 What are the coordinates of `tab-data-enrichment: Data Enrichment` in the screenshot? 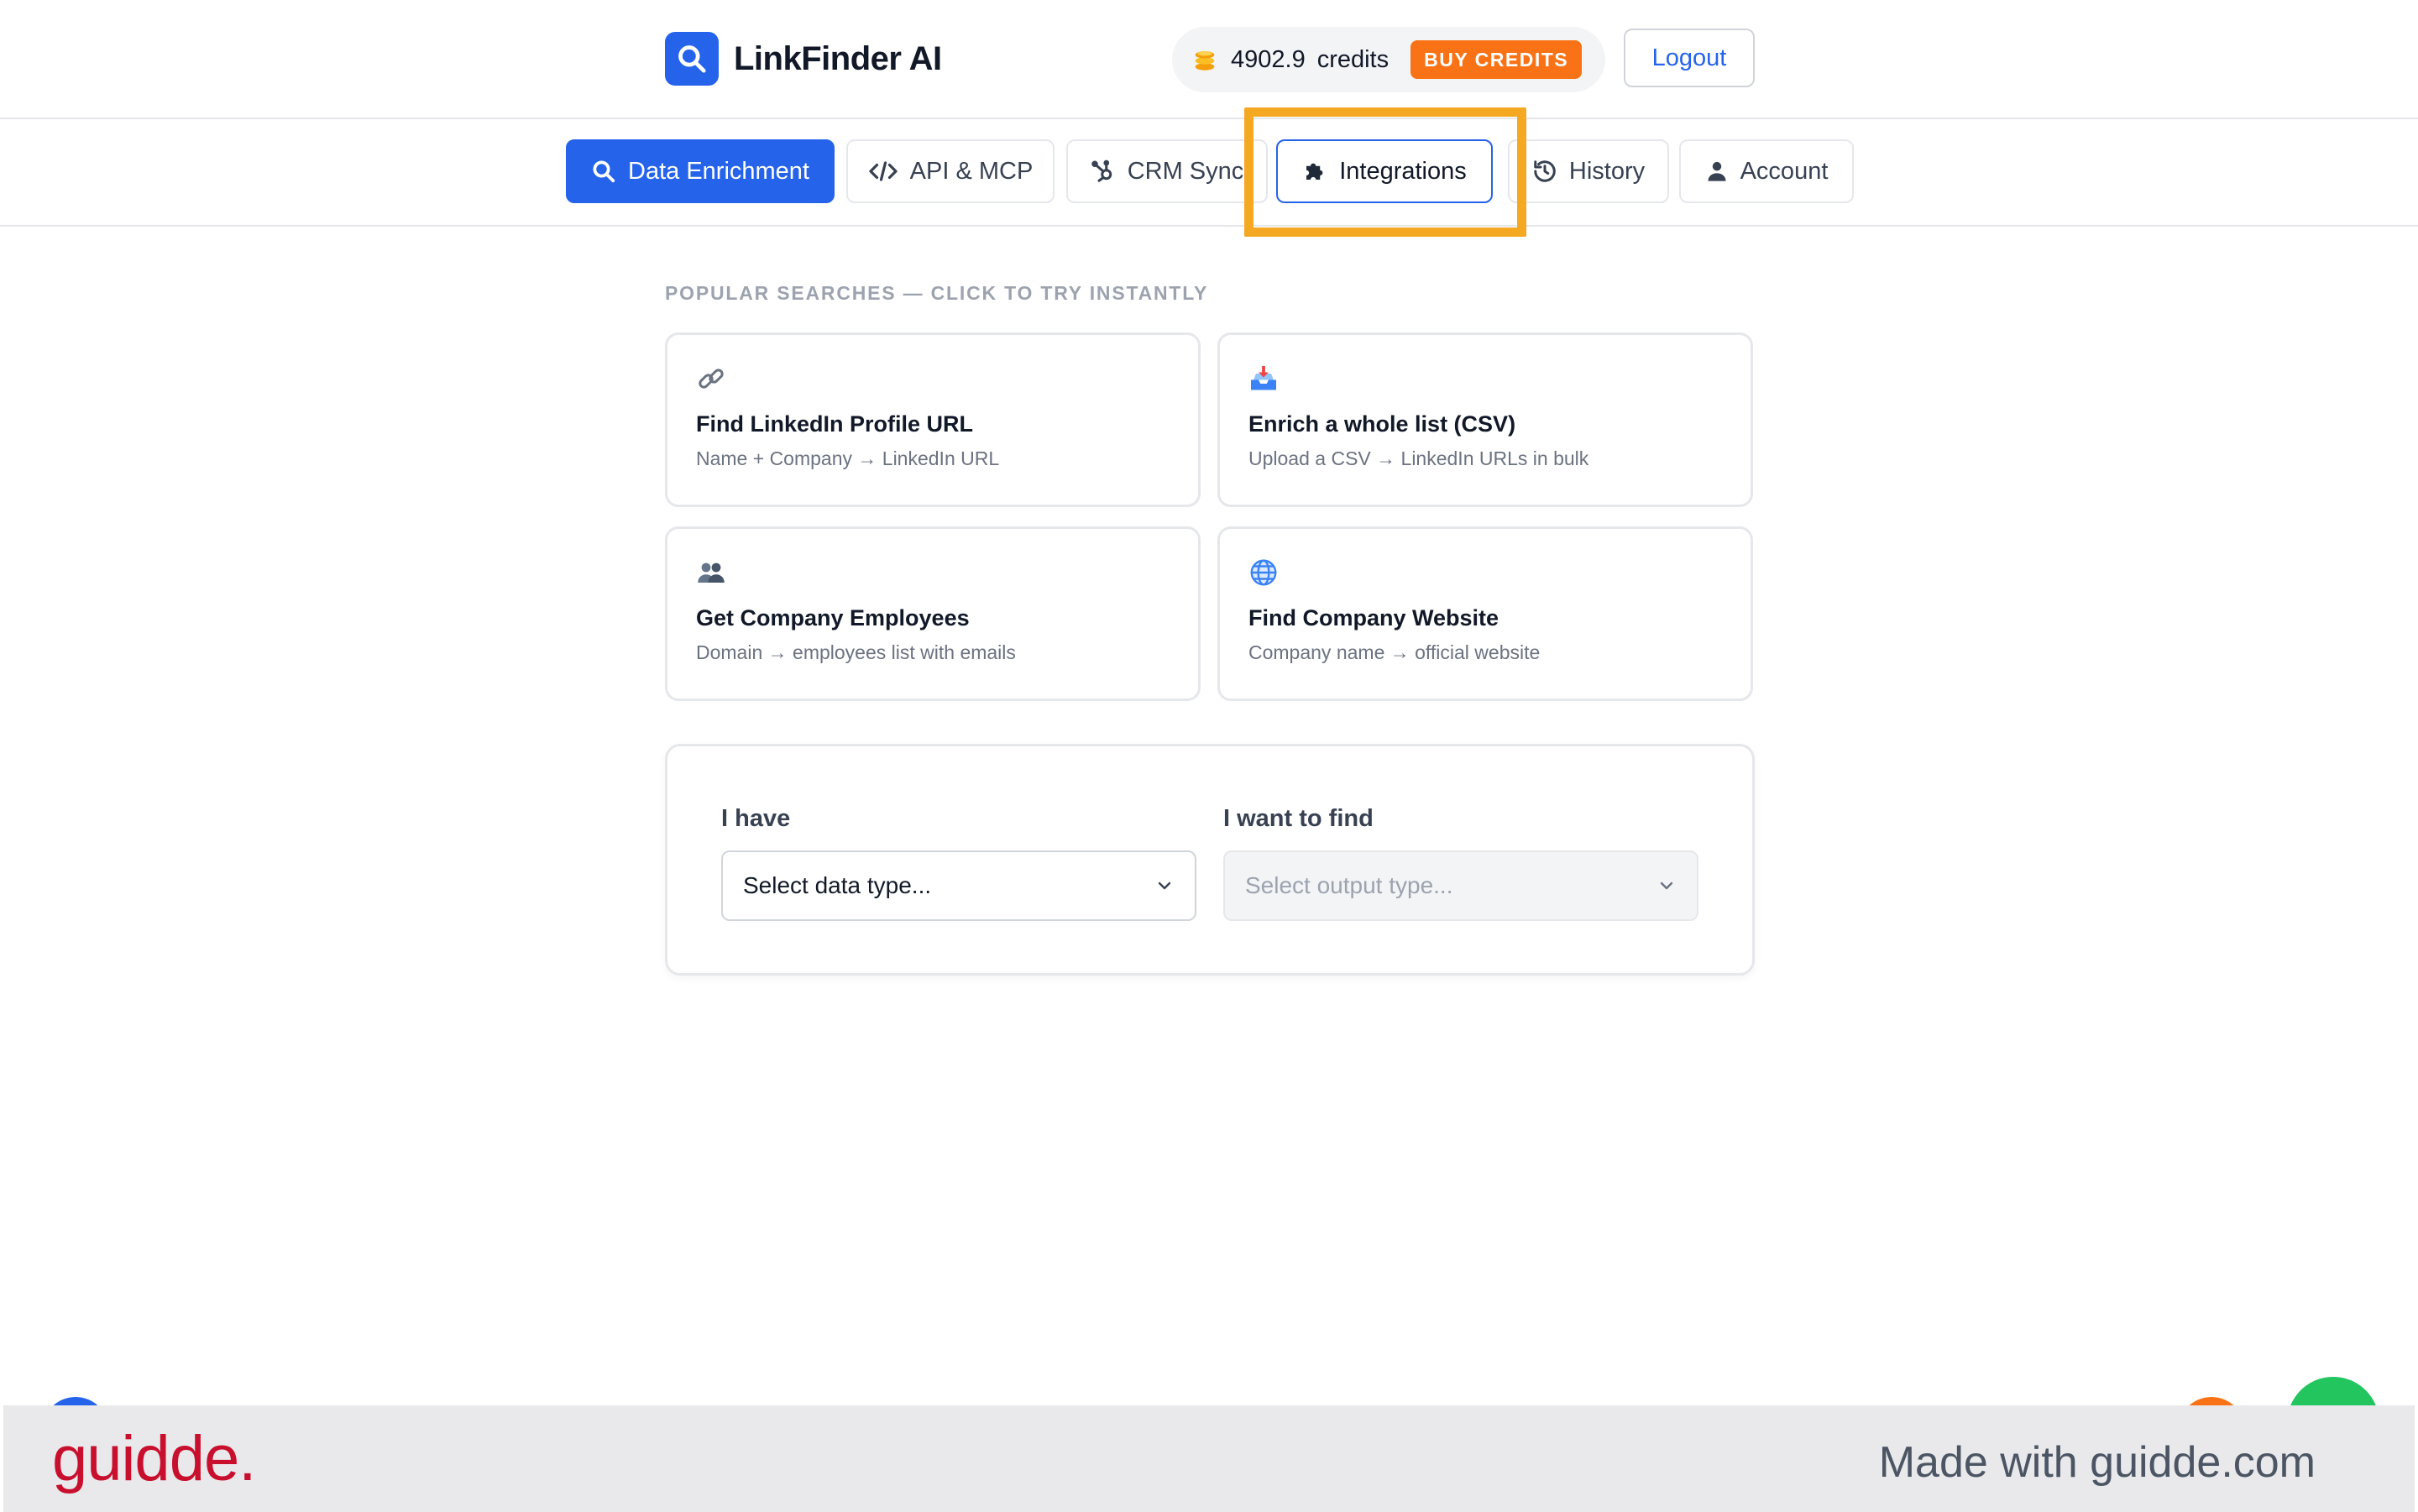 It's located at (700, 171).